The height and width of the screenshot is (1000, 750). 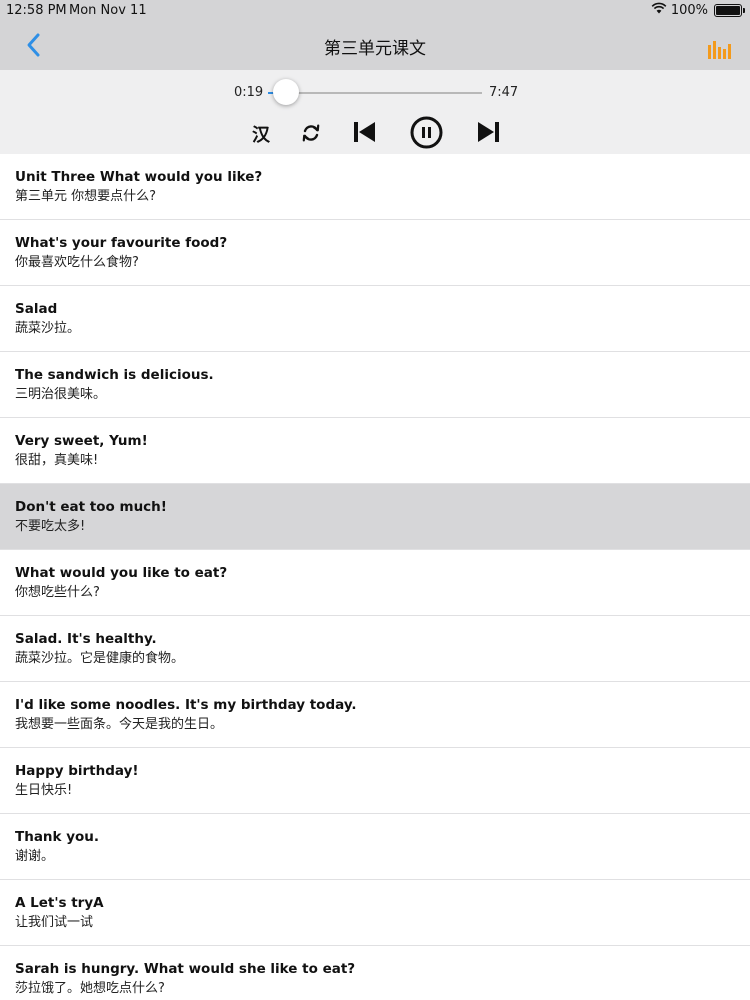 What do you see at coordinates (375, 781) in the screenshot?
I see `sentence-row: Happy birthday! 生日快乐!` at bounding box center [375, 781].